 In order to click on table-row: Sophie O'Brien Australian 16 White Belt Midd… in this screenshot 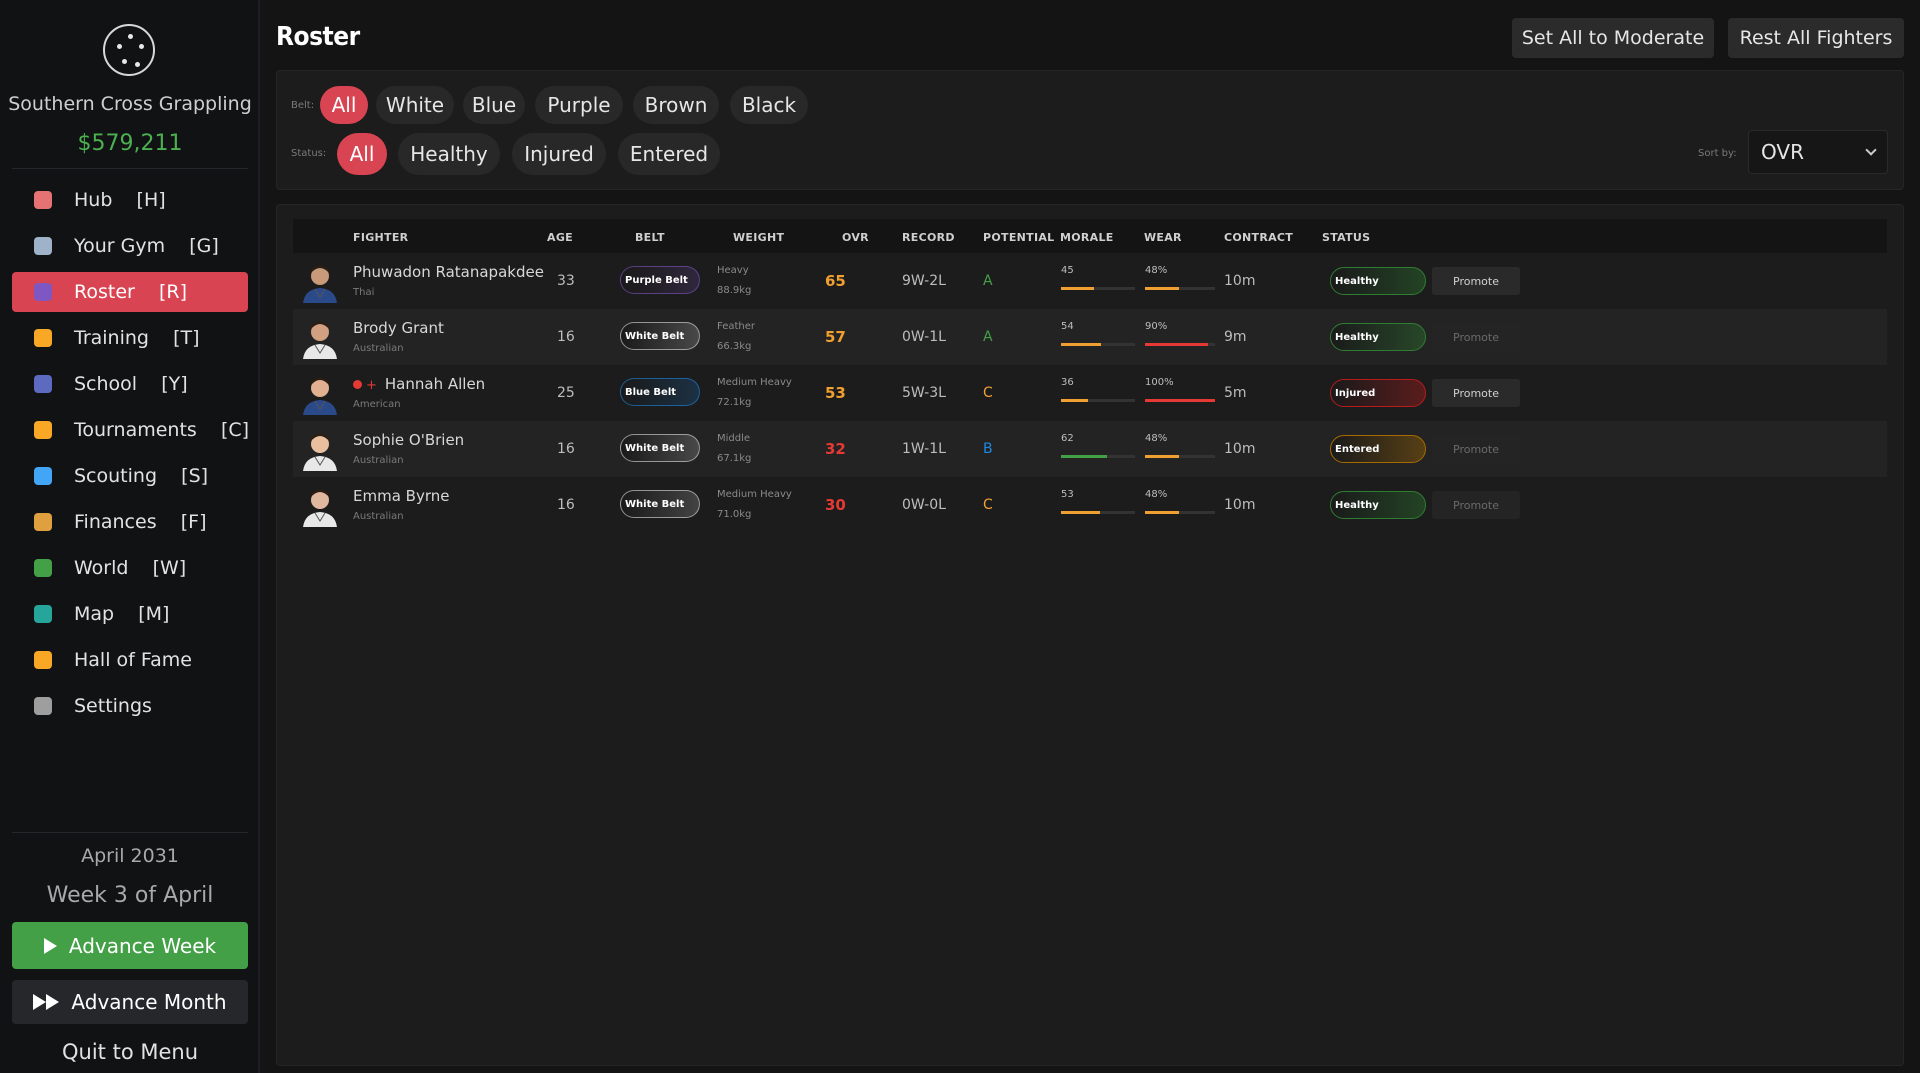, I will do `click(1090, 449)`.